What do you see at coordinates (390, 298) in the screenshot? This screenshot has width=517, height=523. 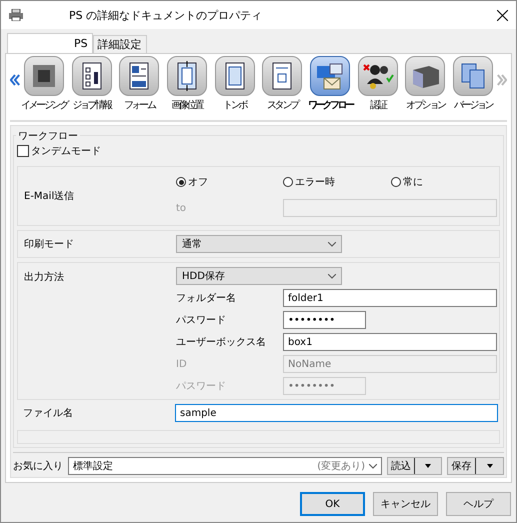 I see `text-field: folder1` at bounding box center [390, 298].